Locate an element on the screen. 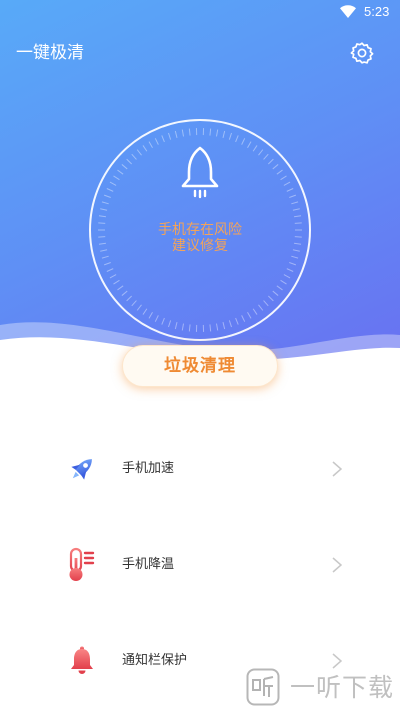 This screenshot has width=400, height=710. list-item-label: 手机降温 is located at coordinates (148, 564).